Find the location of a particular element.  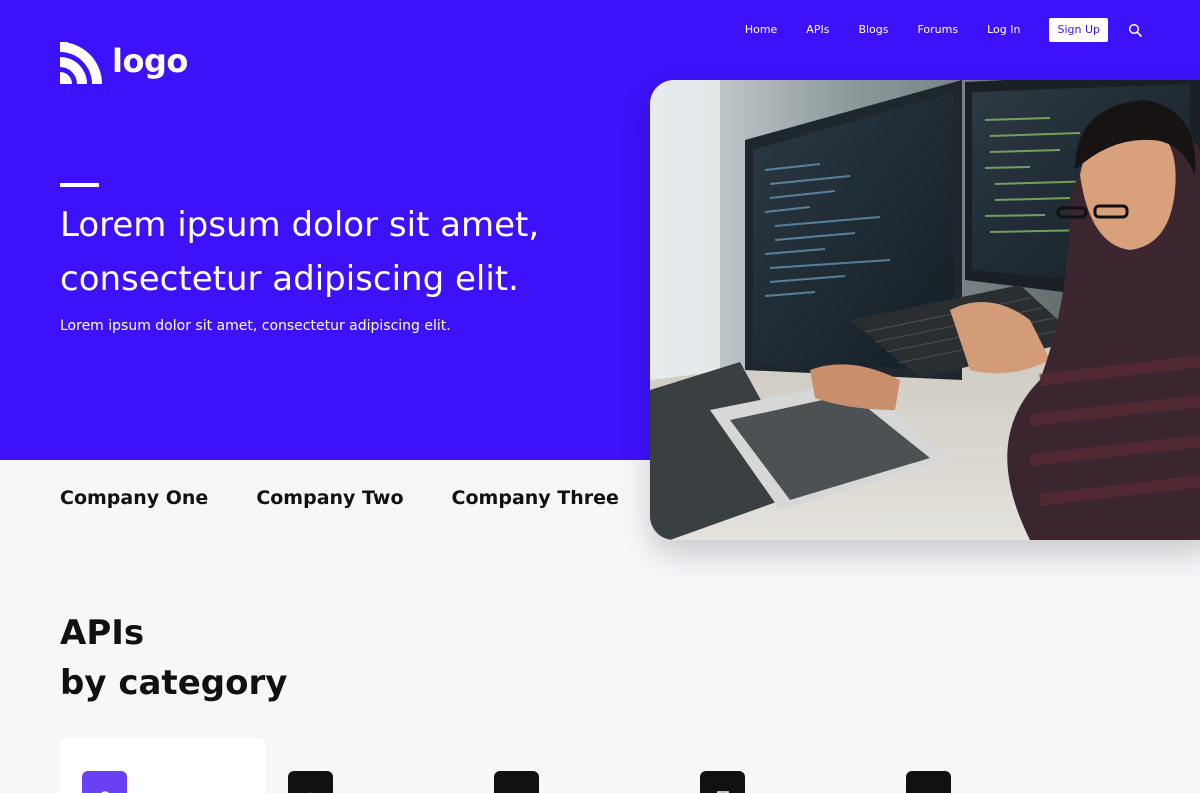

store-icon is located at coordinates (516, 782).